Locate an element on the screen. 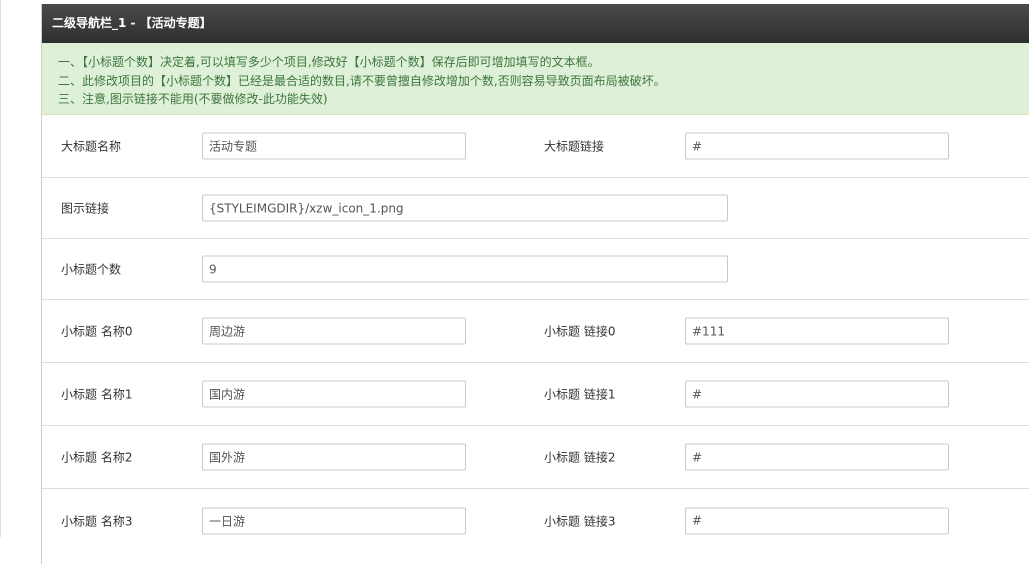 This screenshot has width=1029, height=564. panel-title: 二级导航栏_1 - 【活动专题】 is located at coordinates (132, 23).